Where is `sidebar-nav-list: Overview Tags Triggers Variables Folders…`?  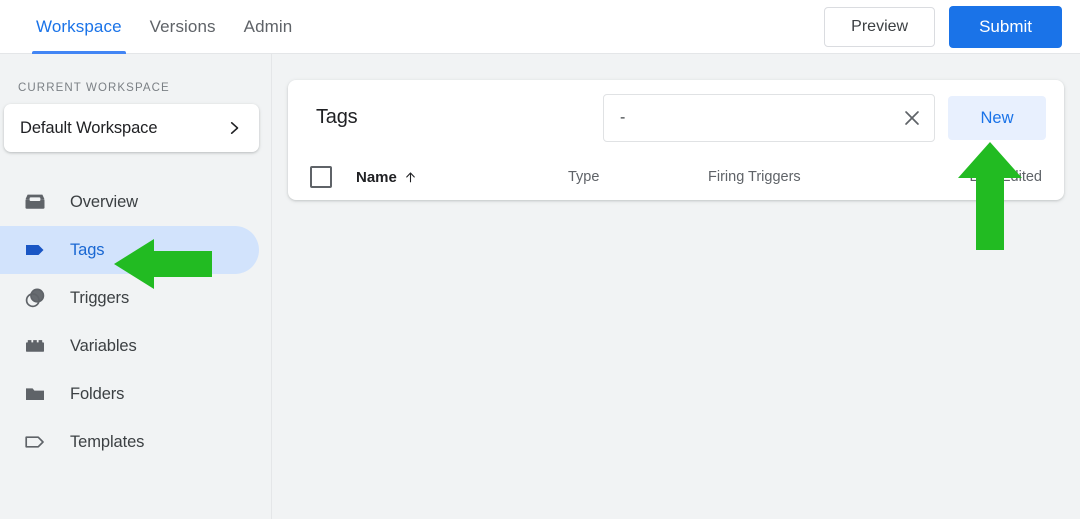 sidebar-nav-list: Overview Tags Triggers Variables Folders… is located at coordinates (135, 322).